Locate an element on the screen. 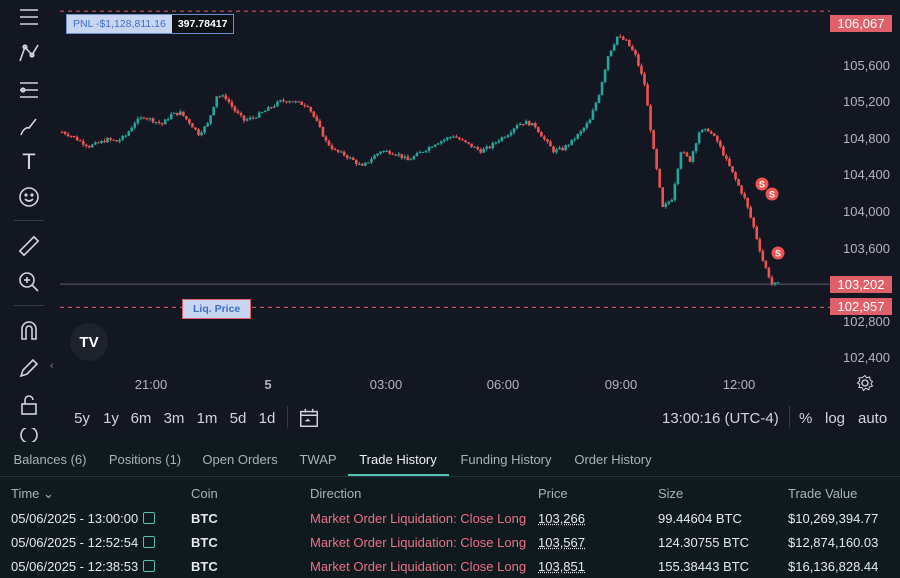 The height and width of the screenshot is (578, 900). date-range-icon is located at coordinates (309, 418).